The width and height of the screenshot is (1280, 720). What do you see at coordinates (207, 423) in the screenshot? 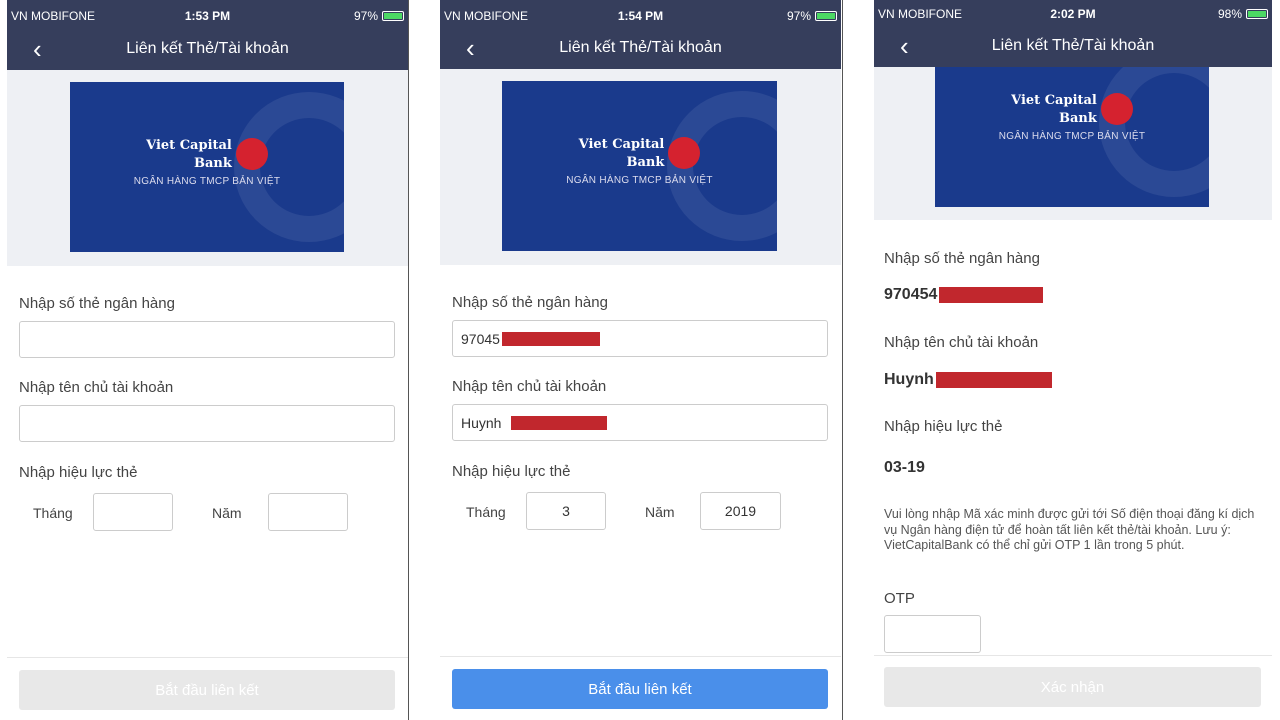
I see `holder-input` at bounding box center [207, 423].